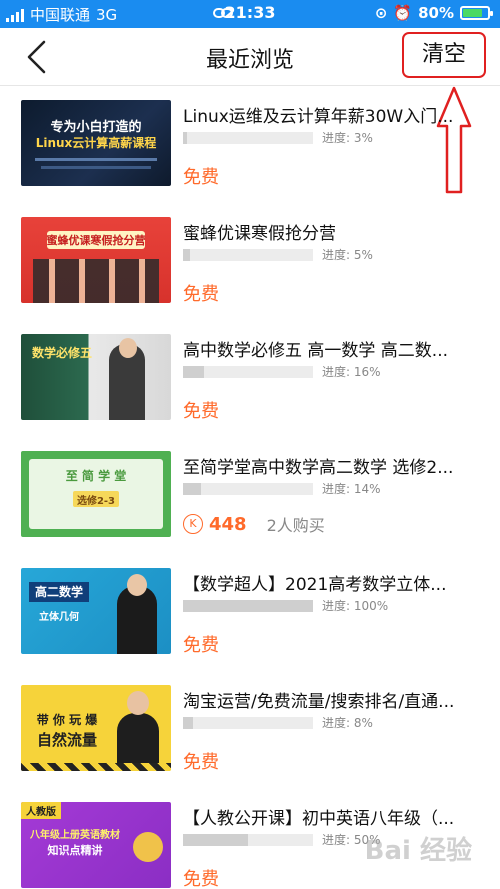 The width and height of the screenshot is (500, 889). Describe the element at coordinates (41, 810) in the screenshot. I see `thumbnail-badge: 人教版` at that location.